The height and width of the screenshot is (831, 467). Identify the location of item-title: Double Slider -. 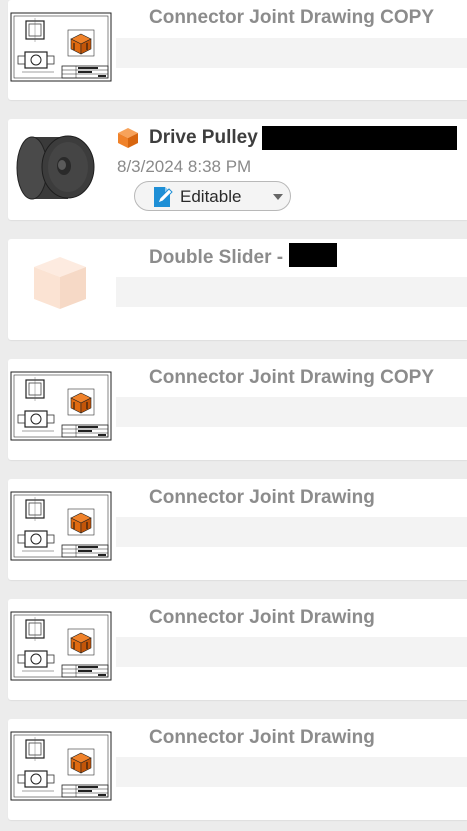
(216, 257).